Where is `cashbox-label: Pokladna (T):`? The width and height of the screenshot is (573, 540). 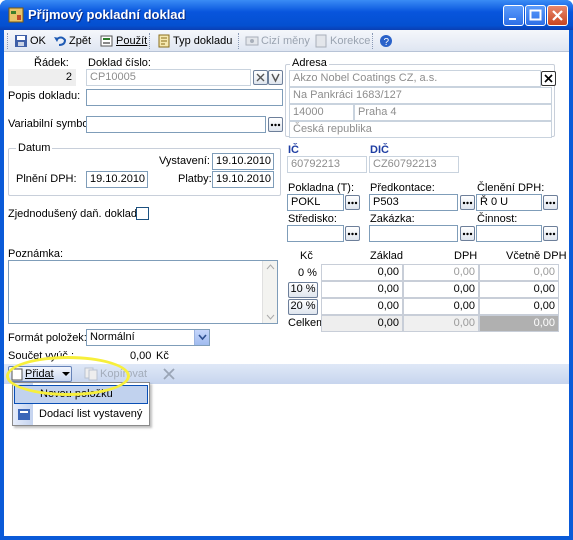 cashbox-label: Pokladna (T): is located at coordinates (321, 188).